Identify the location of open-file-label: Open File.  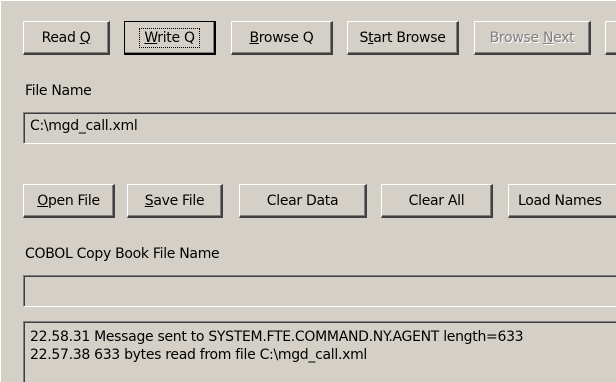
(68, 200).